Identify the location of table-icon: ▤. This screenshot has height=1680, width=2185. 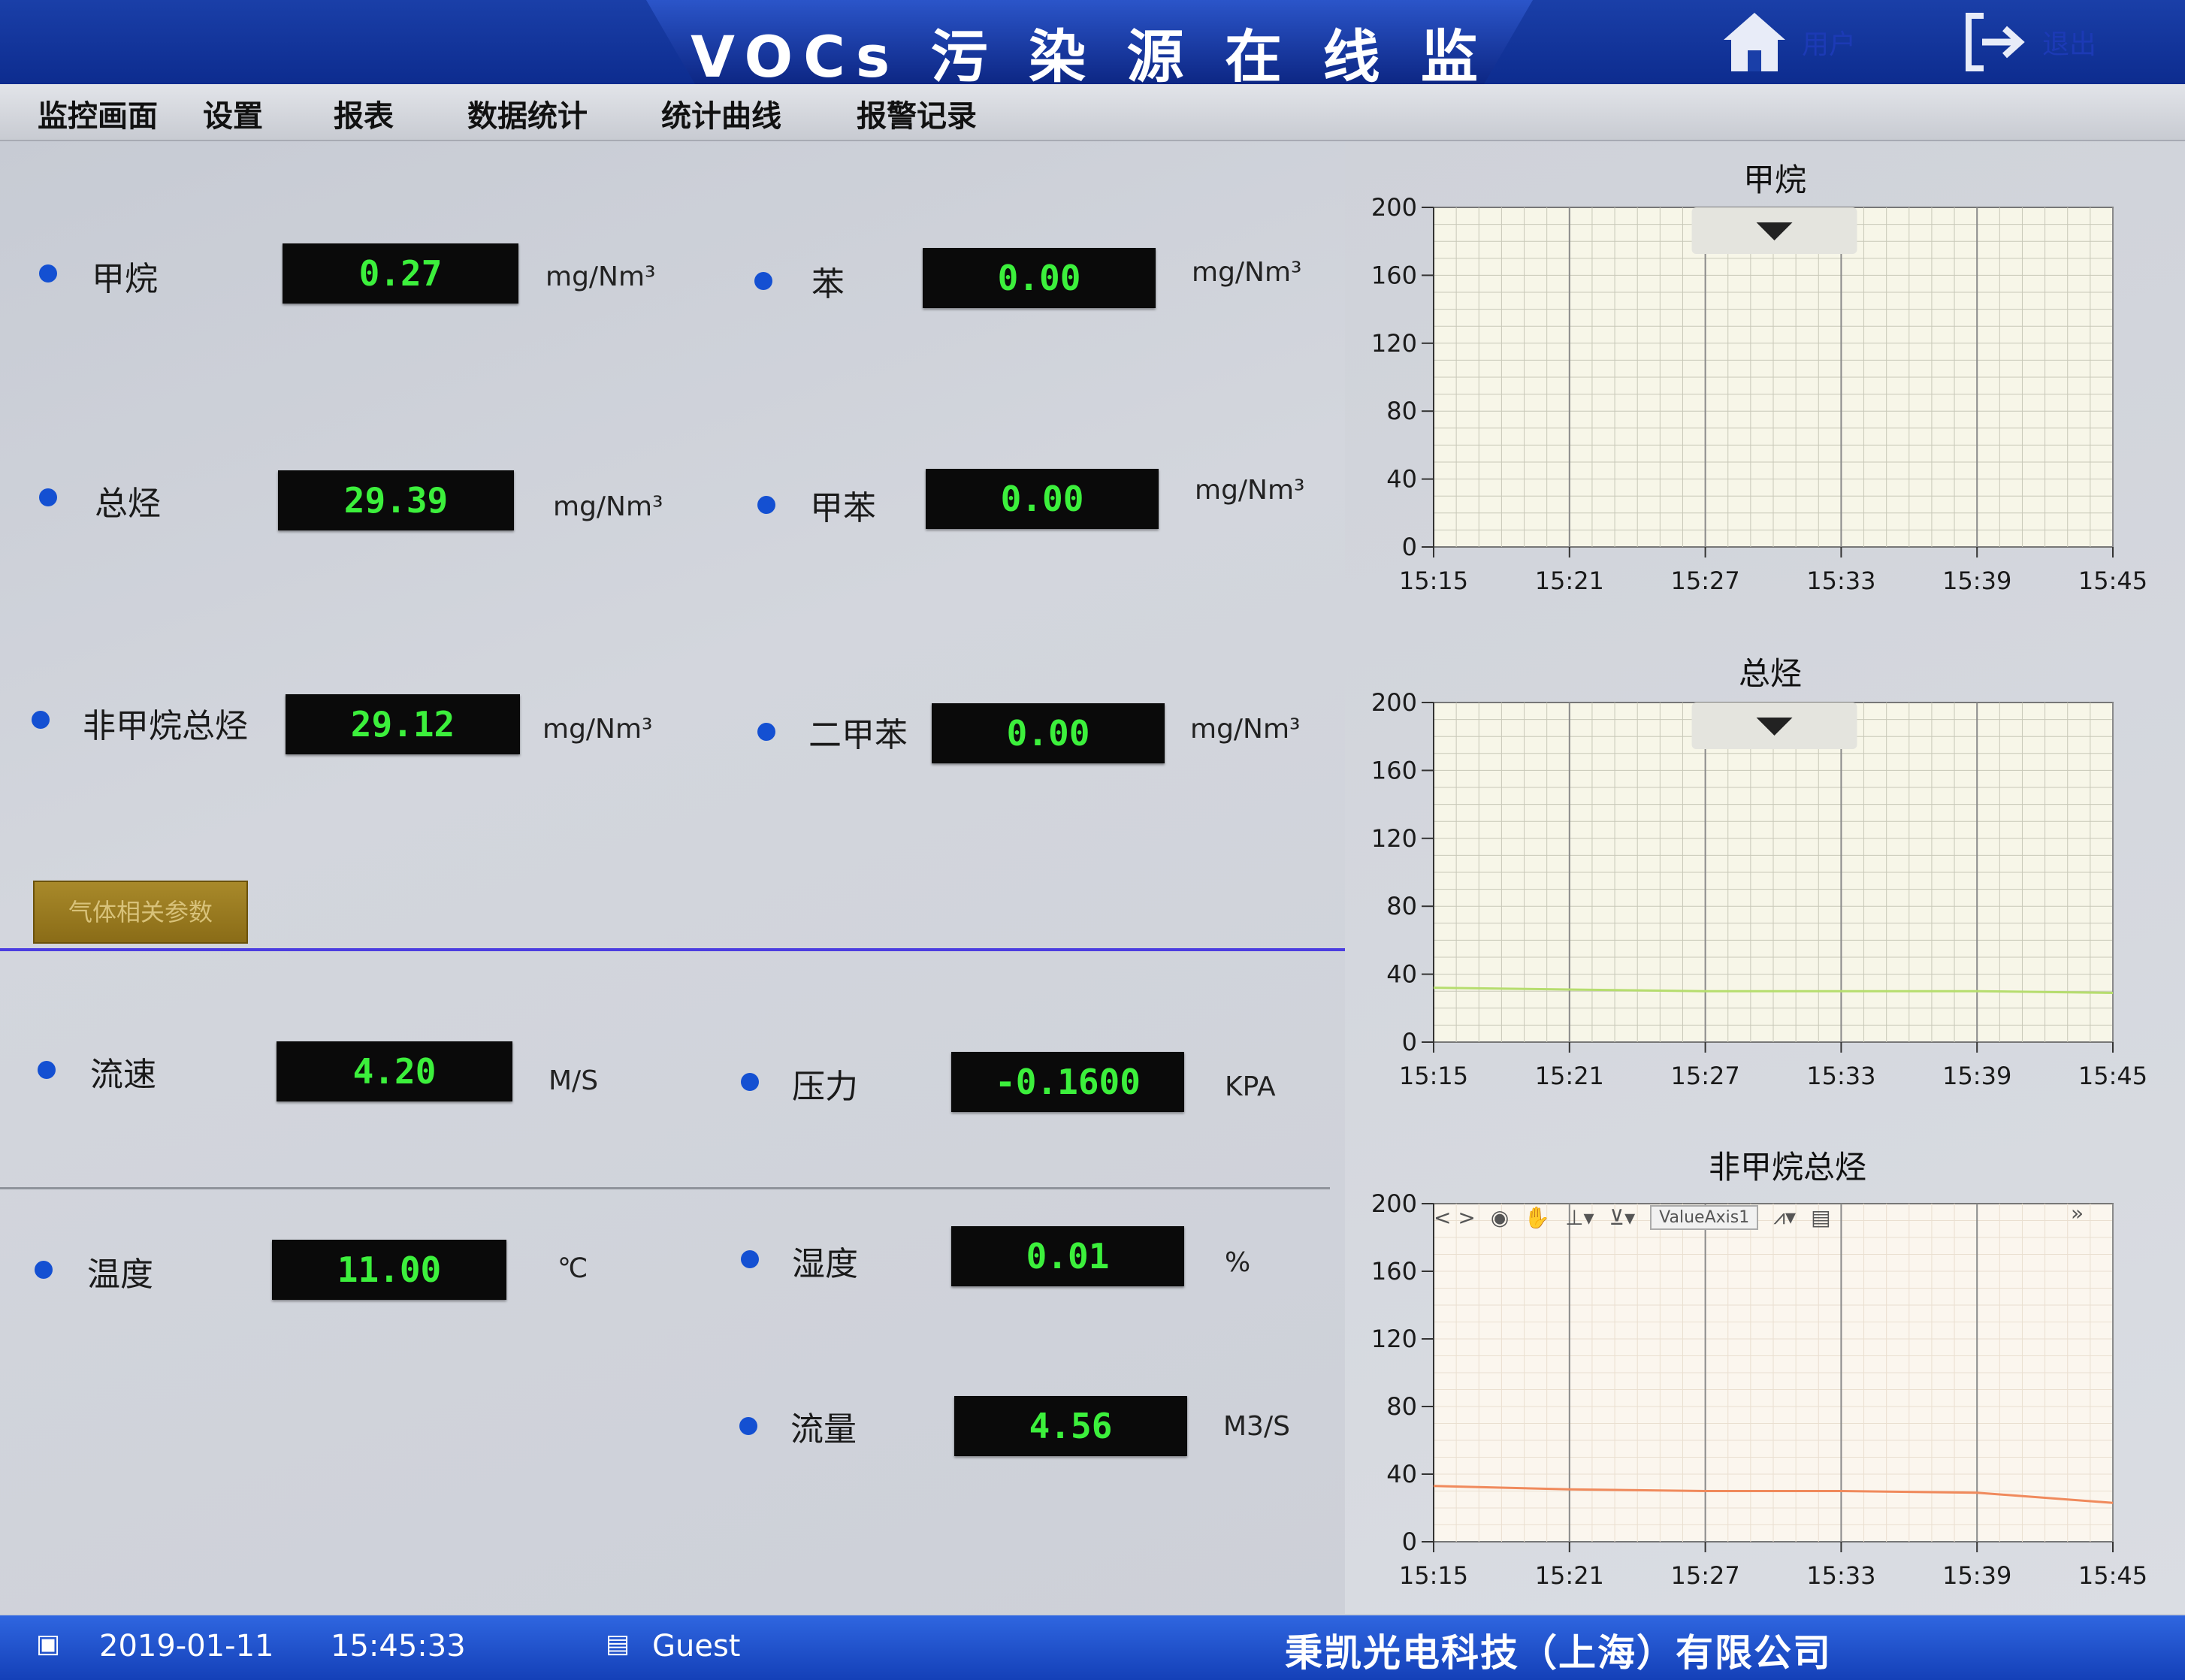
(1820, 1217).